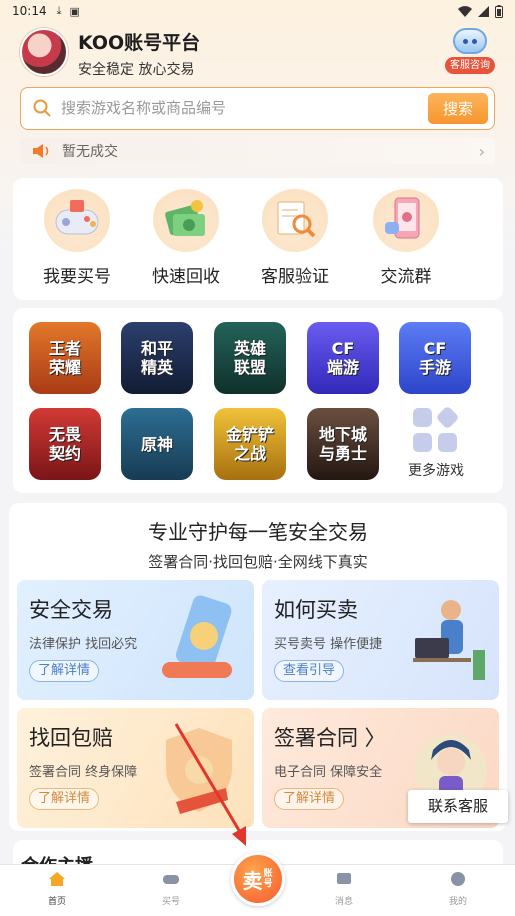 This screenshot has width=515, height=916. Describe the element at coordinates (57, 889) in the screenshot. I see `tab-home: 首页` at that location.